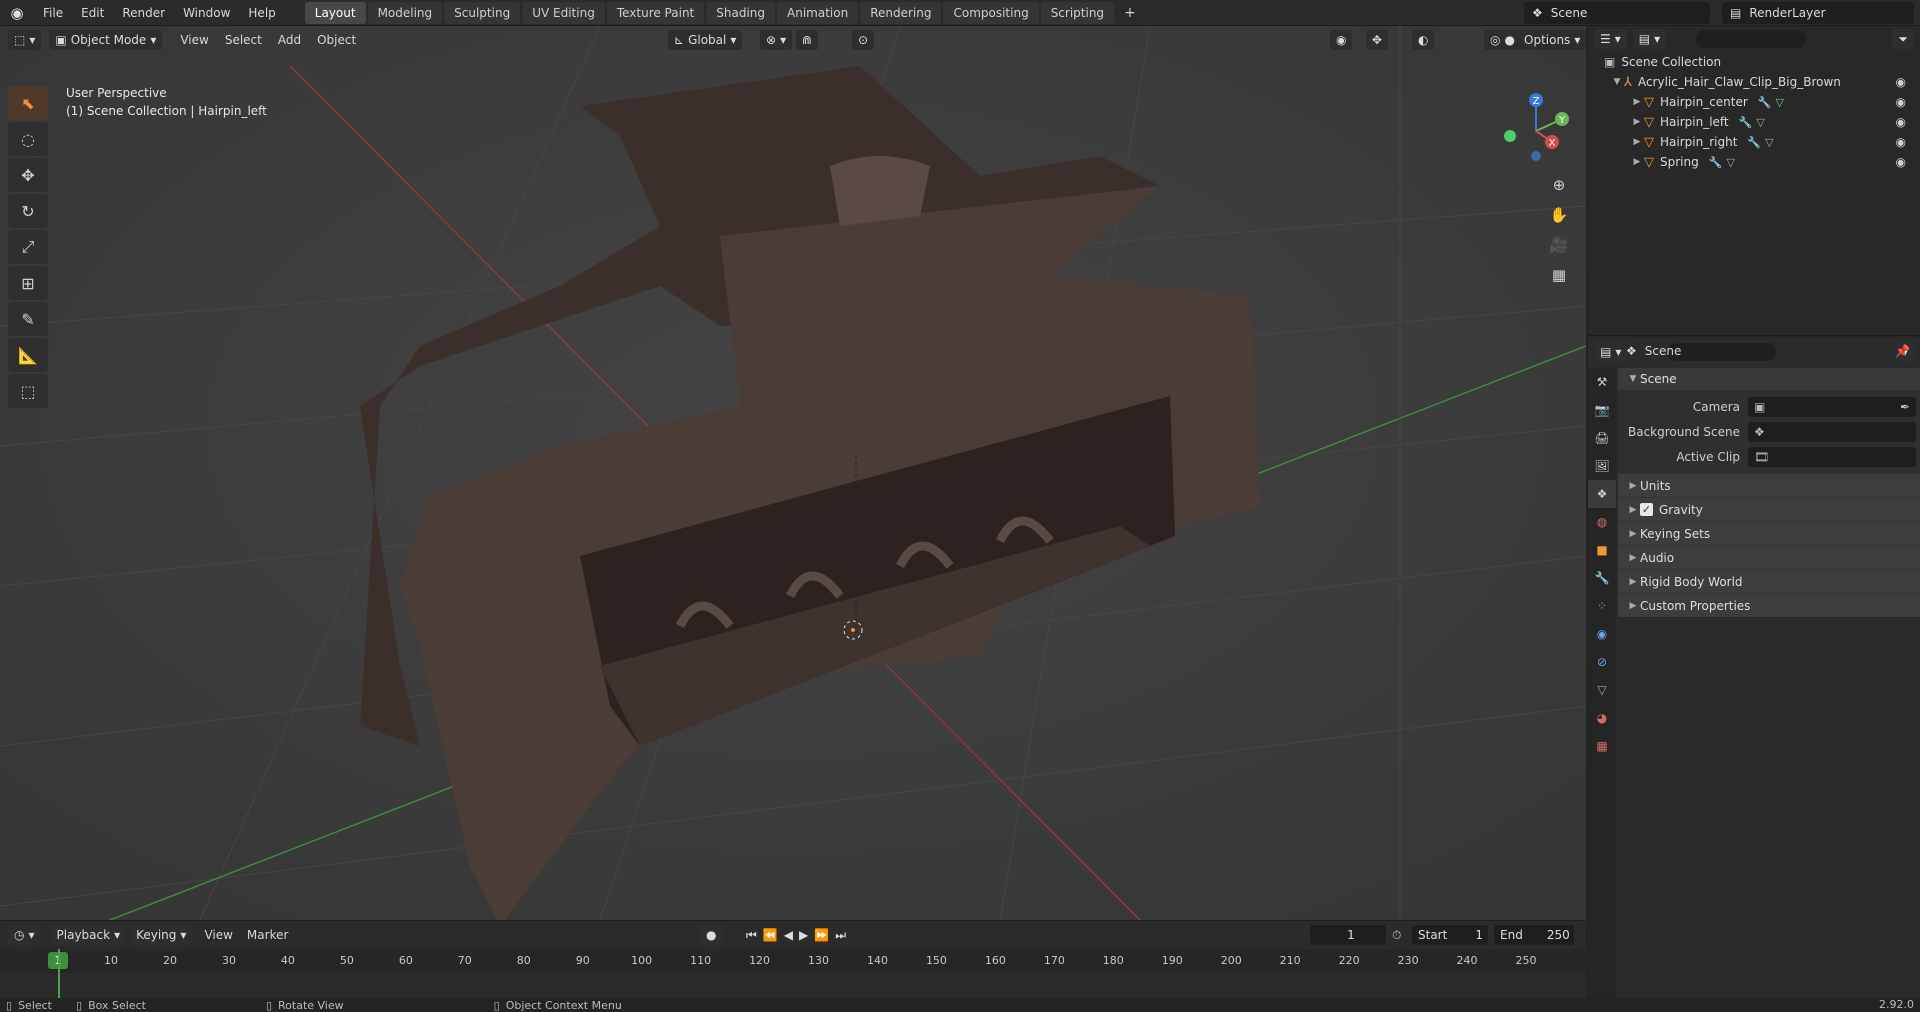  What do you see at coordinates (88, 935) in the screenshot?
I see `playback-menu: Playback ▾` at bounding box center [88, 935].